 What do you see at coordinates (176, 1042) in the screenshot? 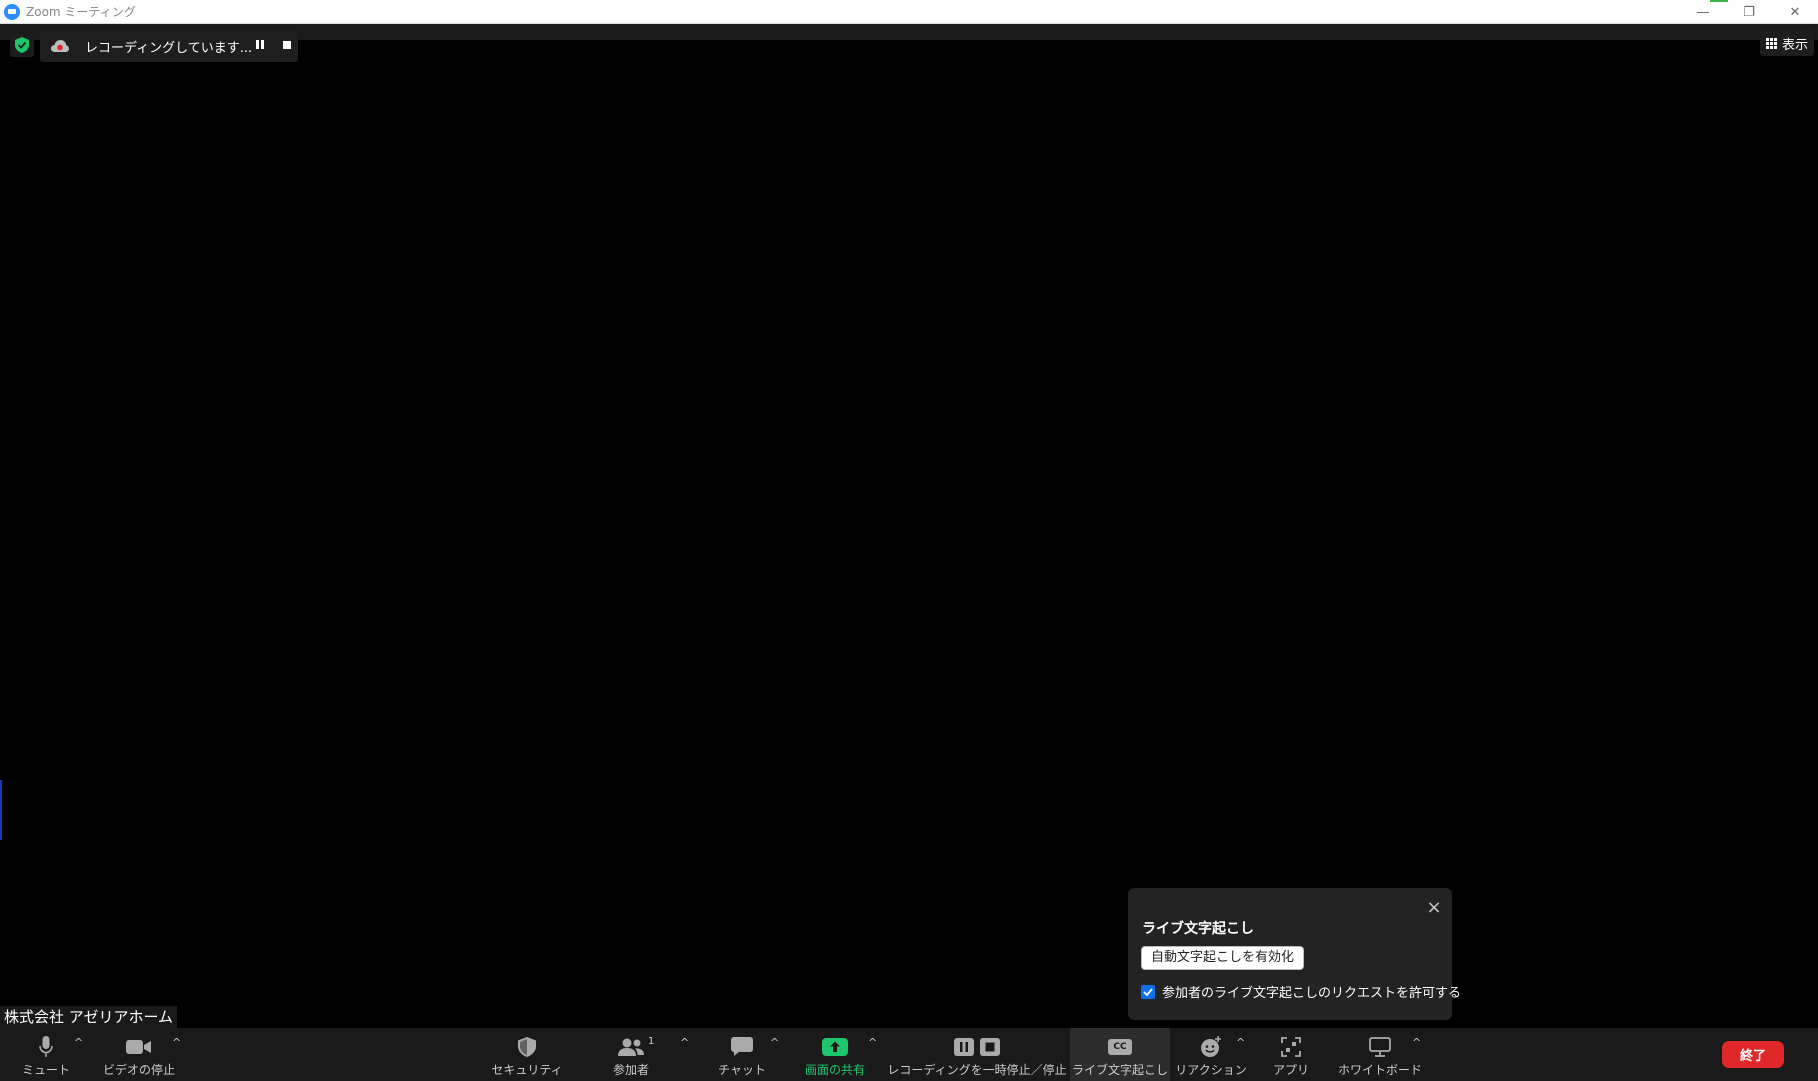
I see `video-options-caret: ^` at bounding box center [176, 1042].